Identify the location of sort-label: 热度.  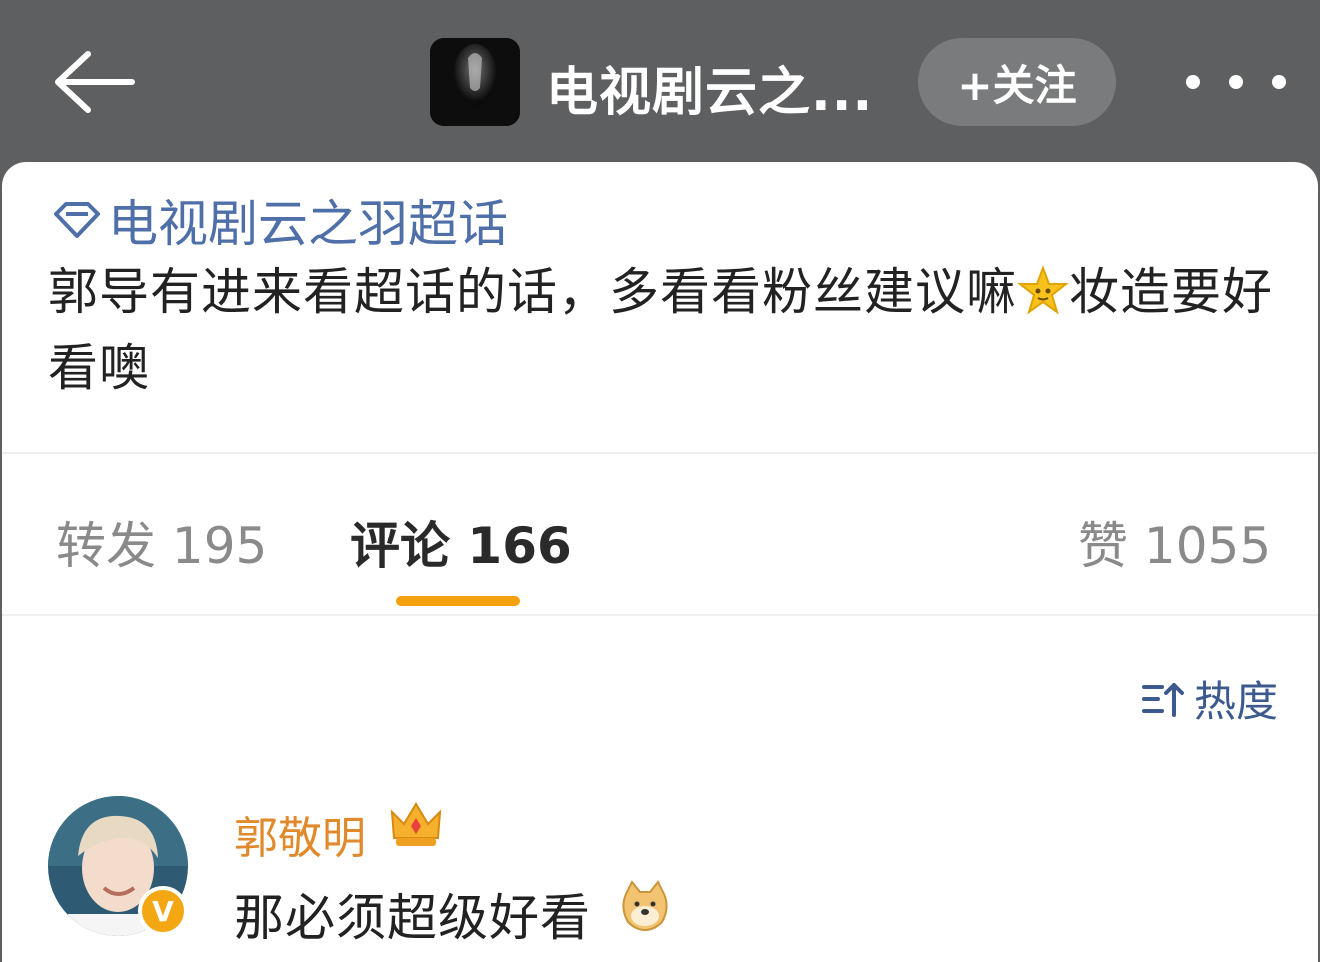
(1236, 701).